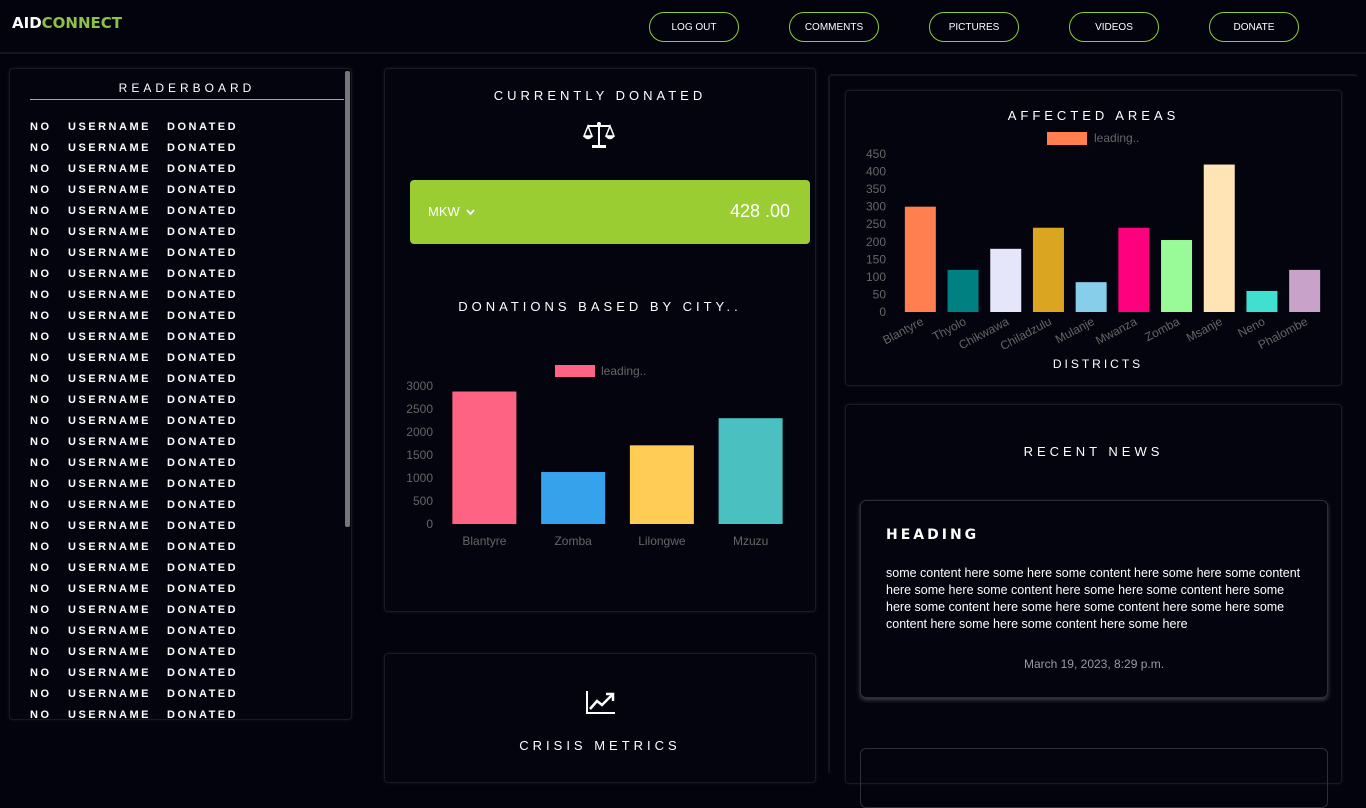 The image size is (1366, 808). What do you see at coordinates (600, 745) in the screenshot?
I see `crisis-metrics-title: CRISIS METRICS` at bounding box center [600, 745].